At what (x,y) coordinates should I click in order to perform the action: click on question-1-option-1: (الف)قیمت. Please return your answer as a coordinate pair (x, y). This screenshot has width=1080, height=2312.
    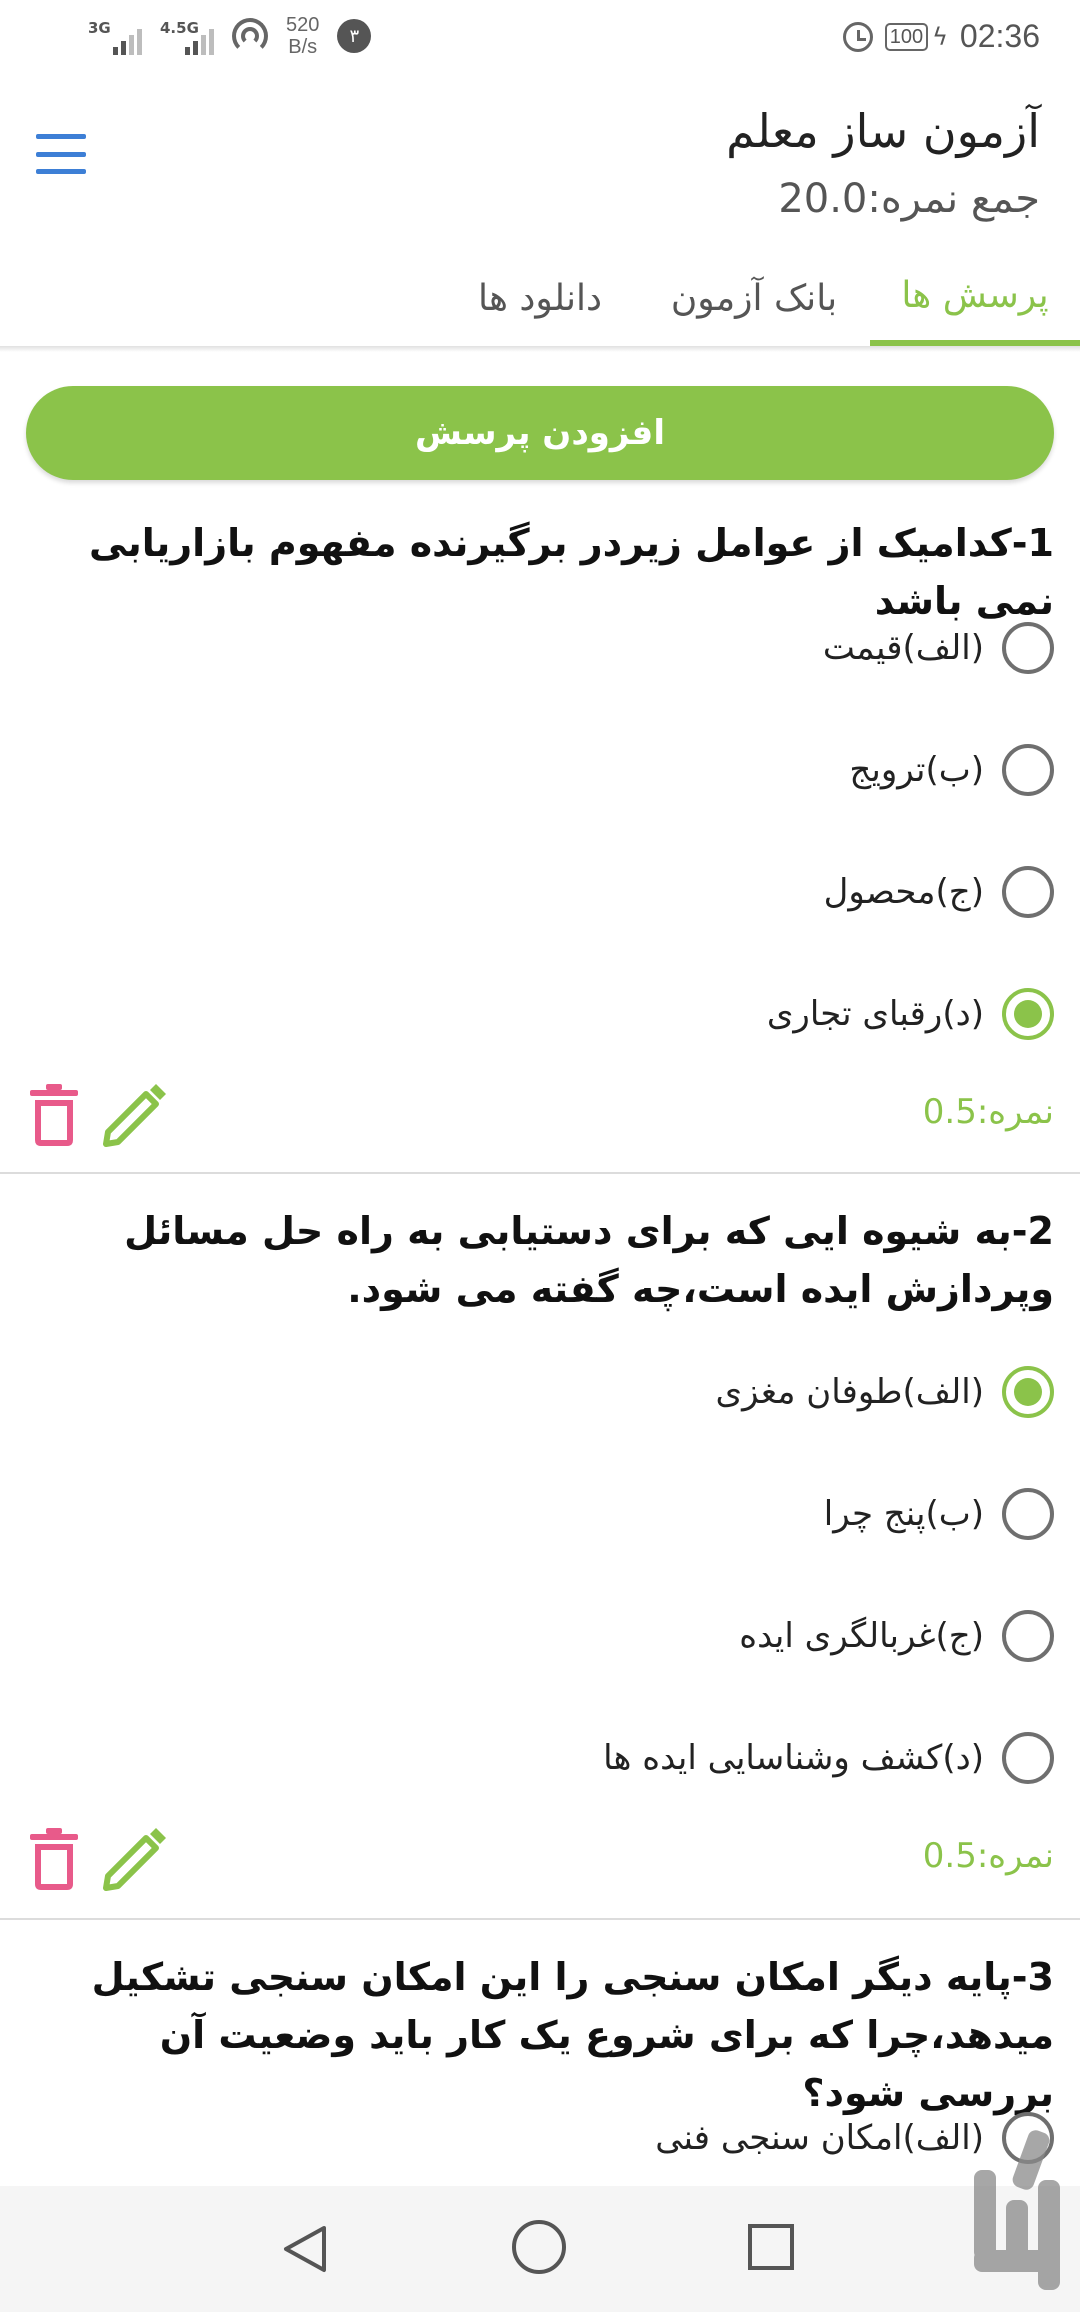
    Looking at the image, I should click on (938, 648).